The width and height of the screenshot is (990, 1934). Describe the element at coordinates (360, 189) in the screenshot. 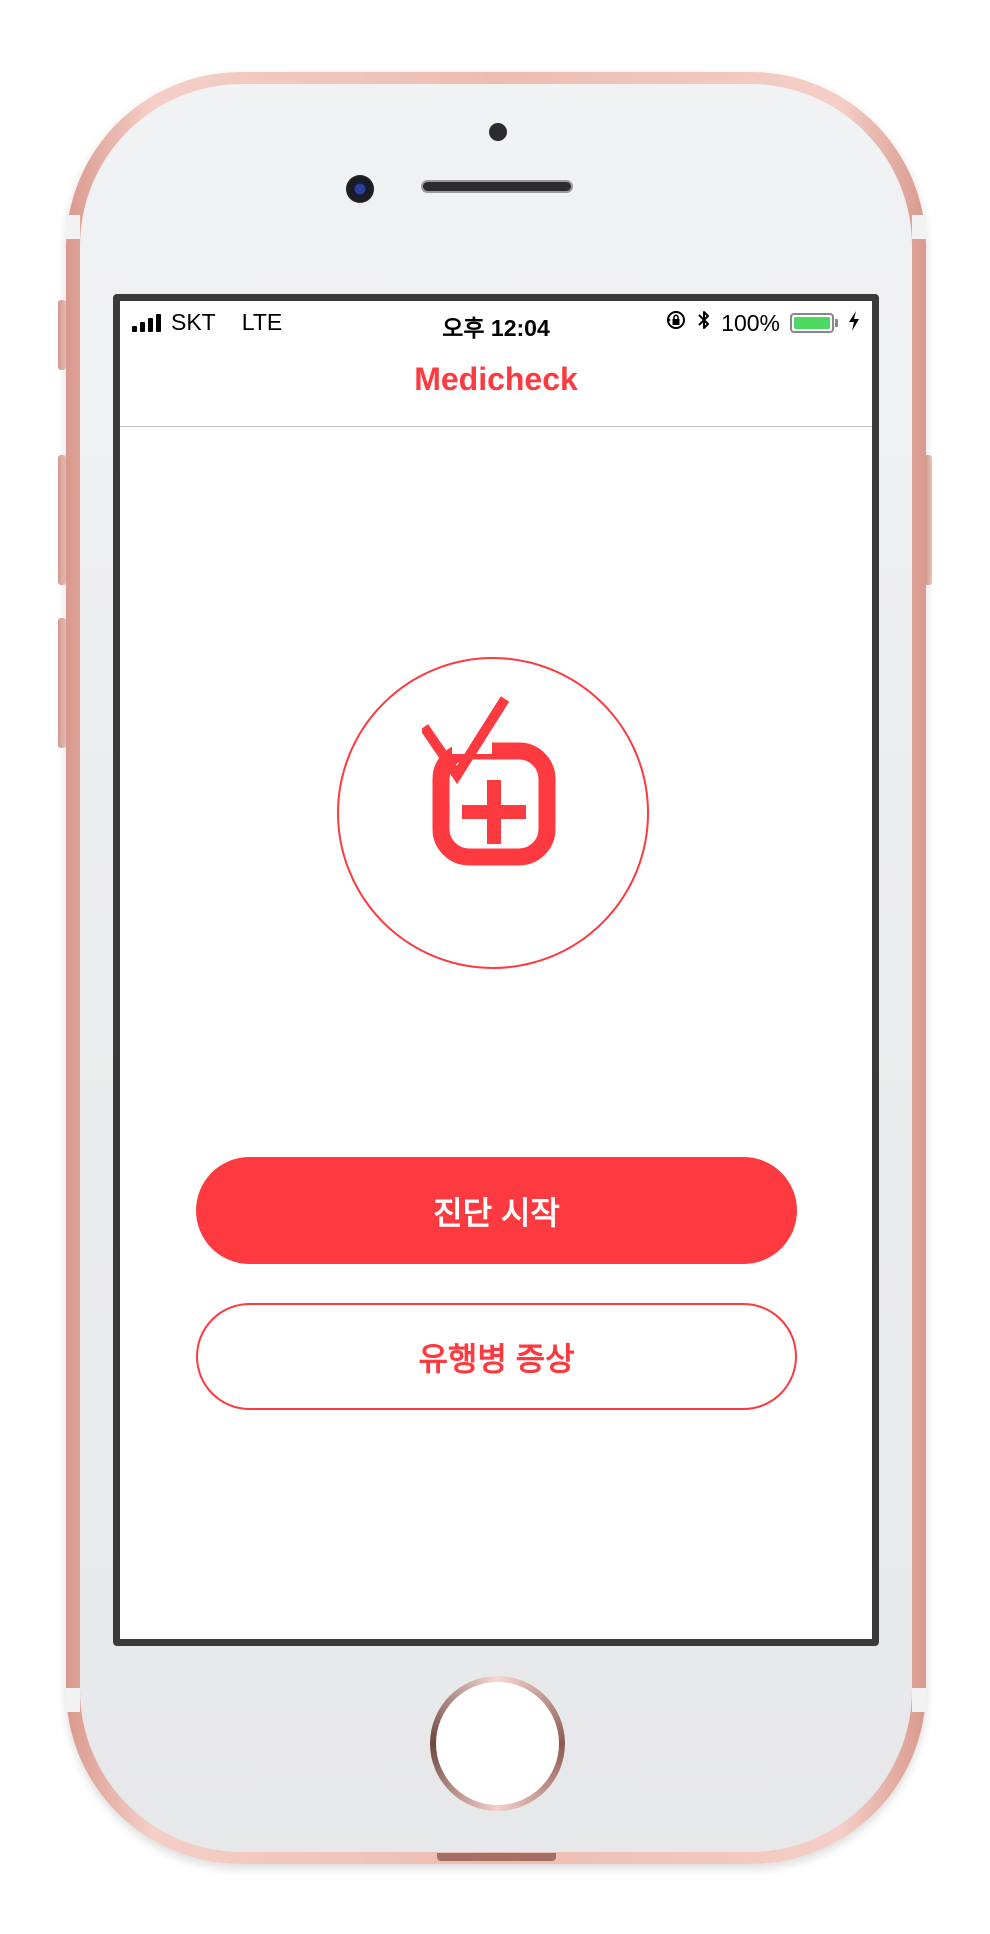

I see `front-camera` at that location.